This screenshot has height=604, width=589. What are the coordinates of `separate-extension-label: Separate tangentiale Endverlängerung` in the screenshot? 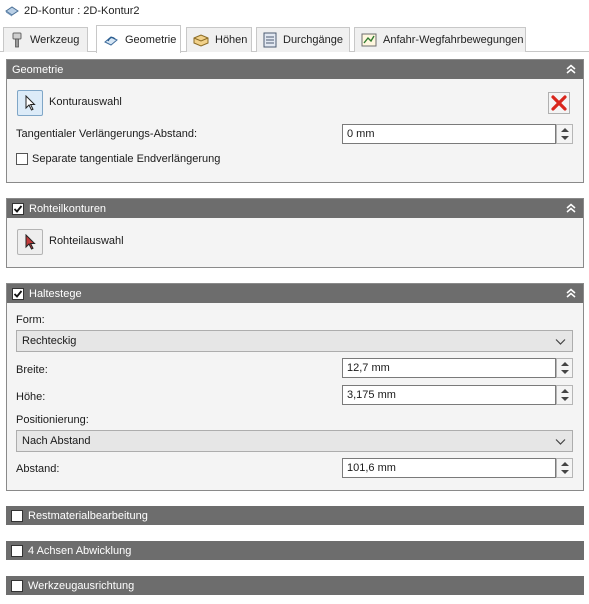 It's located at (126, 159).